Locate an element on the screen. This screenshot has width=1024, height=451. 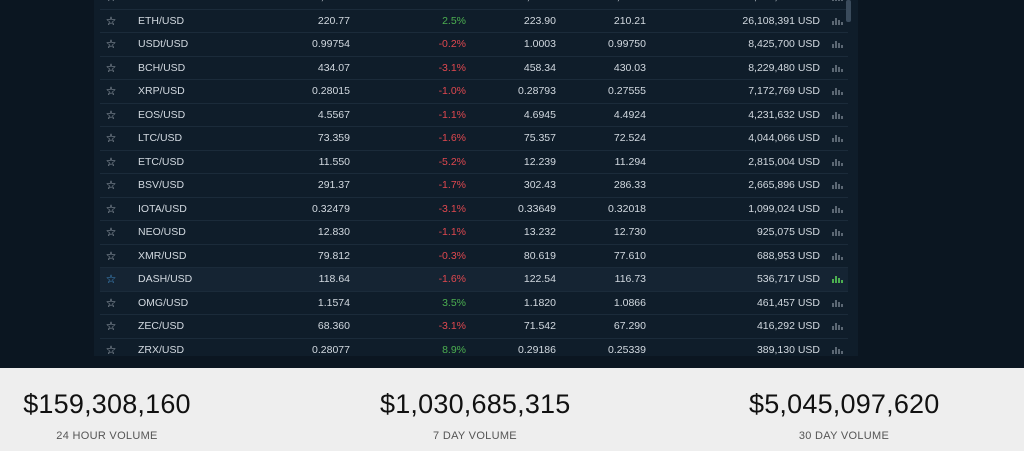
pair-name: DASH/USD is located at coordinates (165, 279).